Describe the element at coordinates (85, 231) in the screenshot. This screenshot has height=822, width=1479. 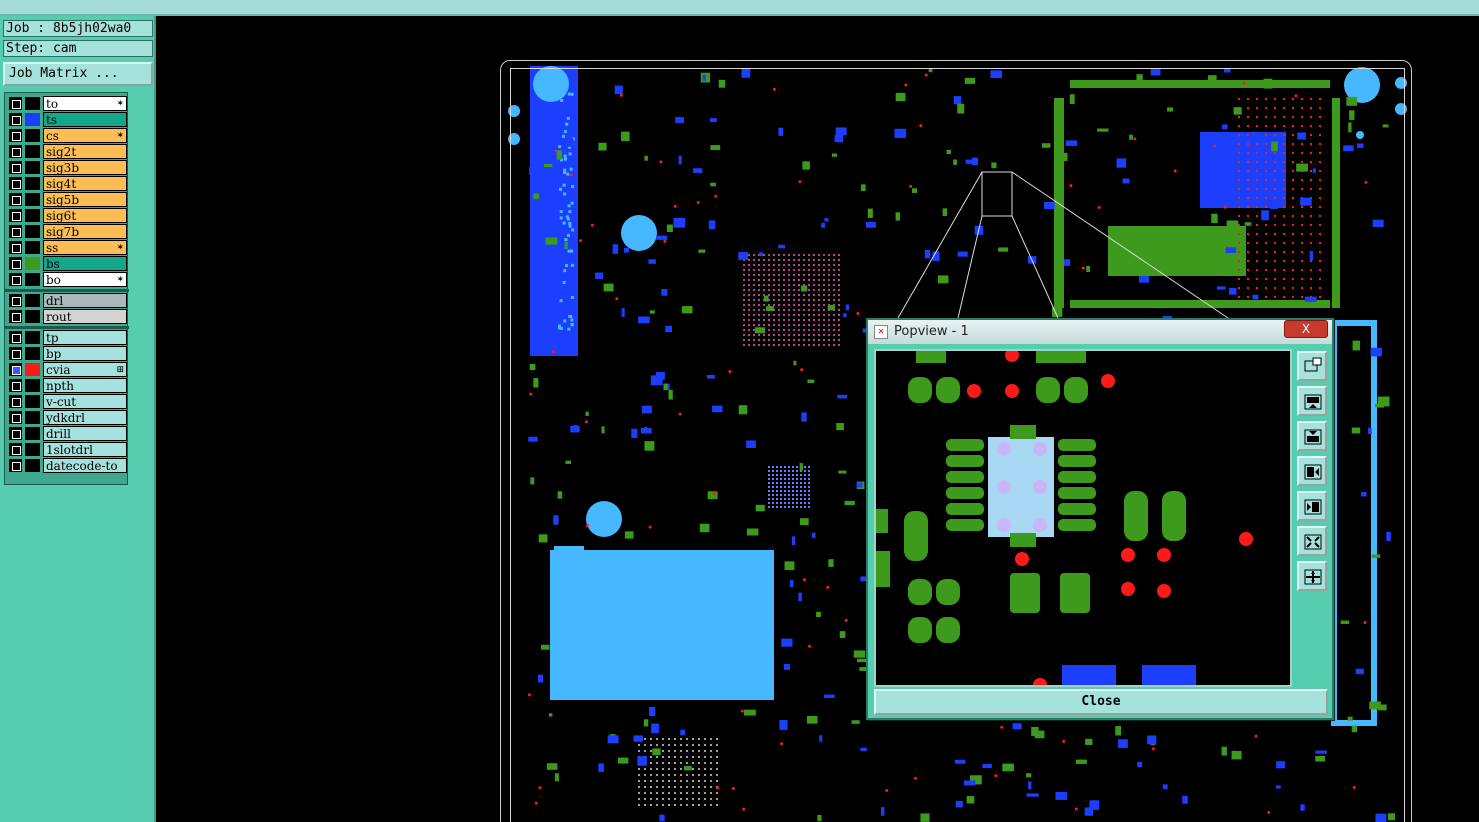
I see `layer-name: sig7b` at that location.